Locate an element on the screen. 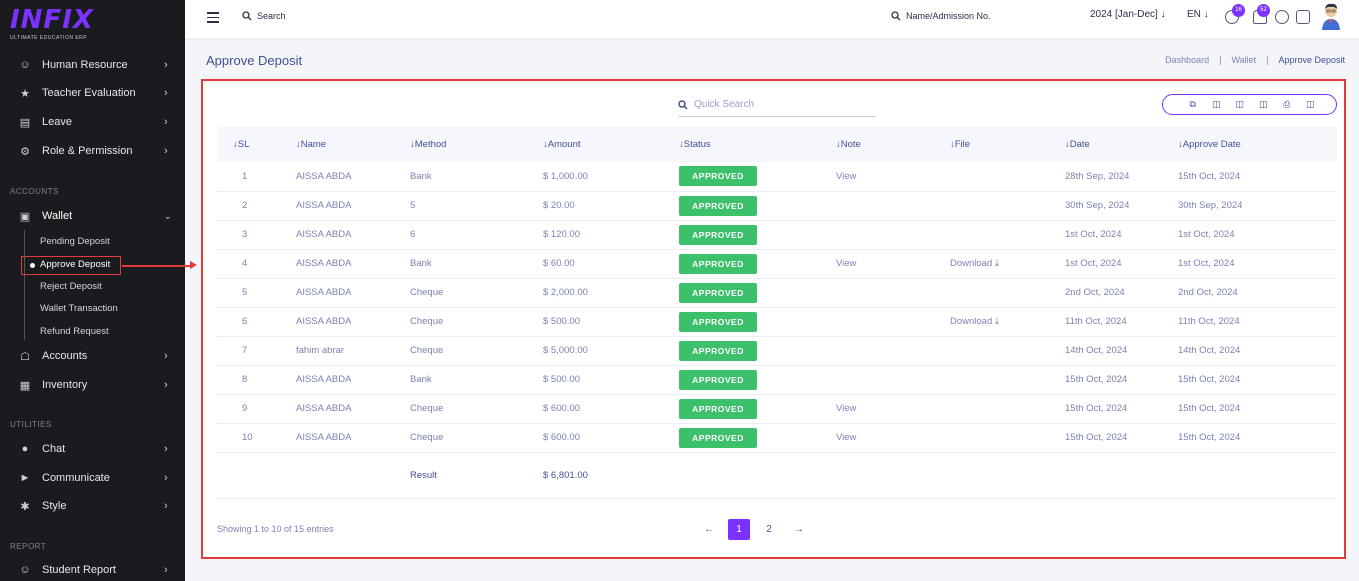  column-header-file: ↓File is located at coordinates (991, 144).